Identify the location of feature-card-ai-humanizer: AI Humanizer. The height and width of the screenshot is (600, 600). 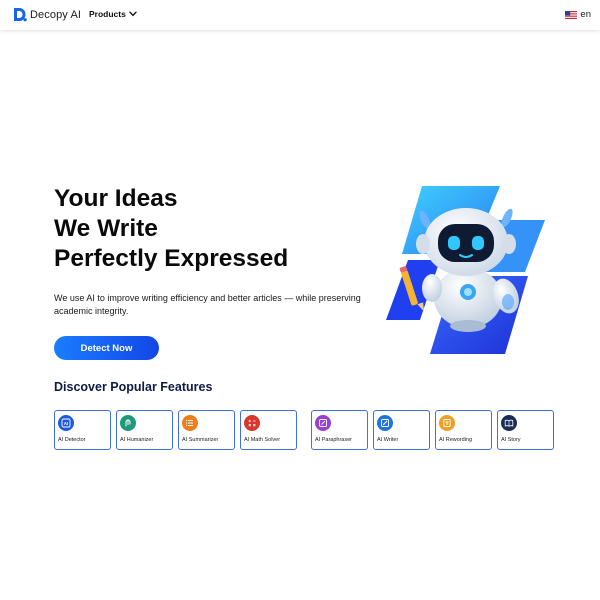
(144, 430).